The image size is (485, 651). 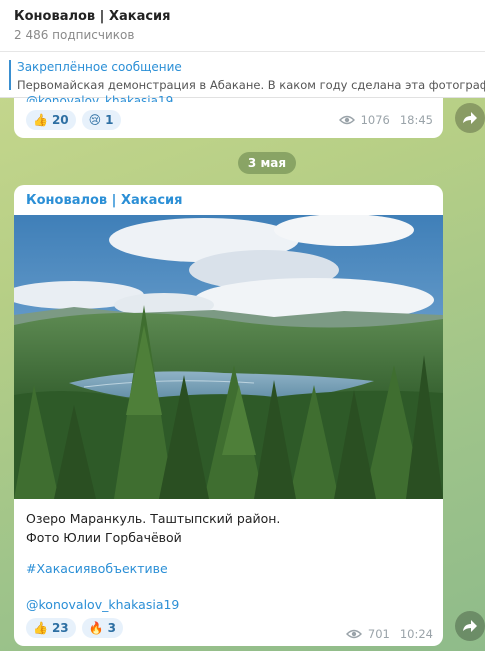 I want to click on reaction-count: 1, so click(x=109, y=120).